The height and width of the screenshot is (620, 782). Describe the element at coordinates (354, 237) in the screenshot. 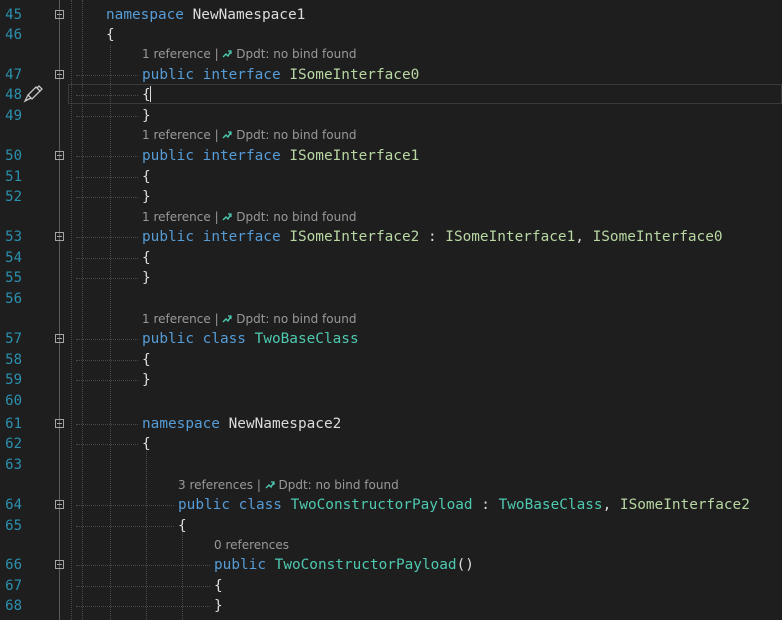

I see `interface-token: ISomeInterface2` at that location.